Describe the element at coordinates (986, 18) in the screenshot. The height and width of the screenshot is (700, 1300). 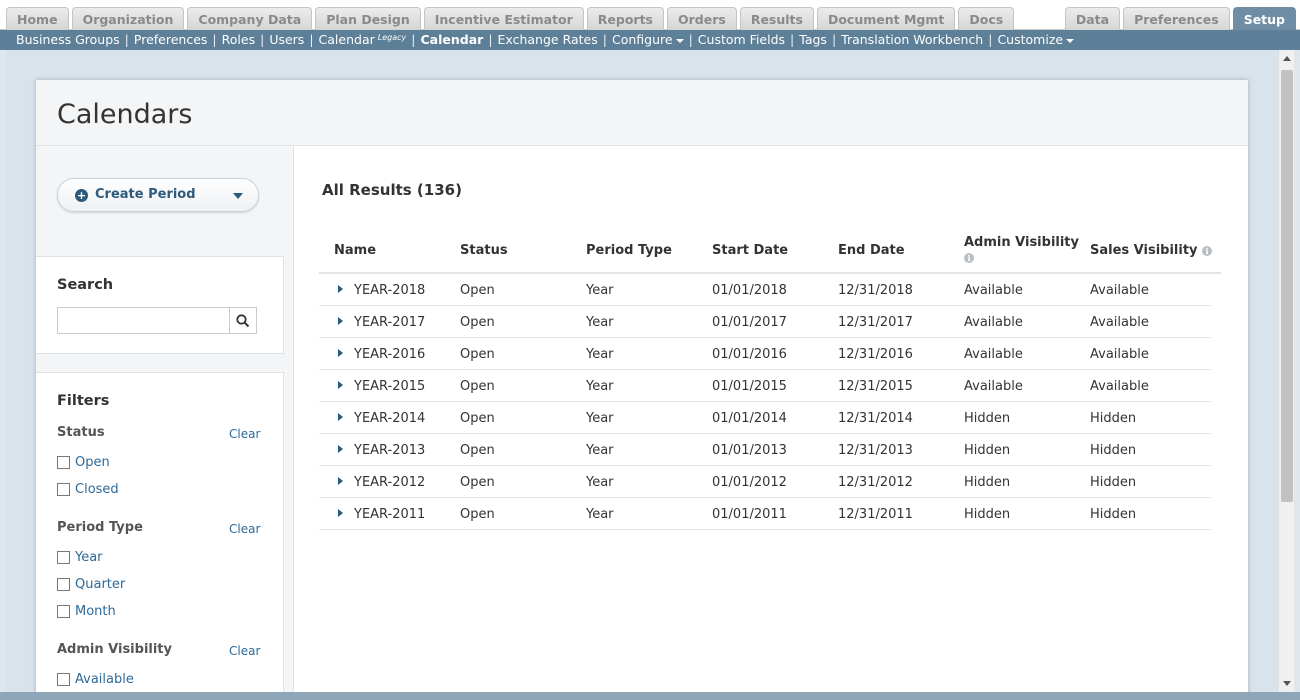
I see `tab-docs: Docs` at that location.